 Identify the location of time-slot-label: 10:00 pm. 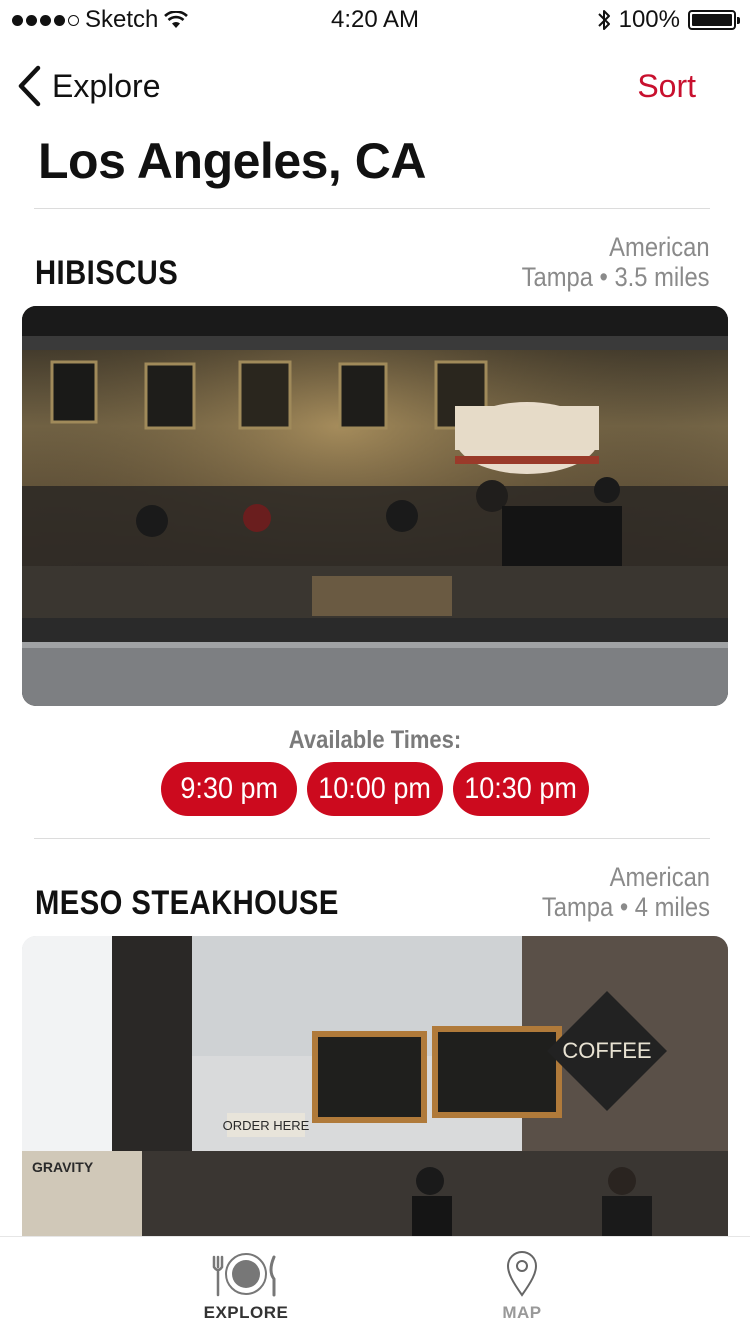
(375, 788).